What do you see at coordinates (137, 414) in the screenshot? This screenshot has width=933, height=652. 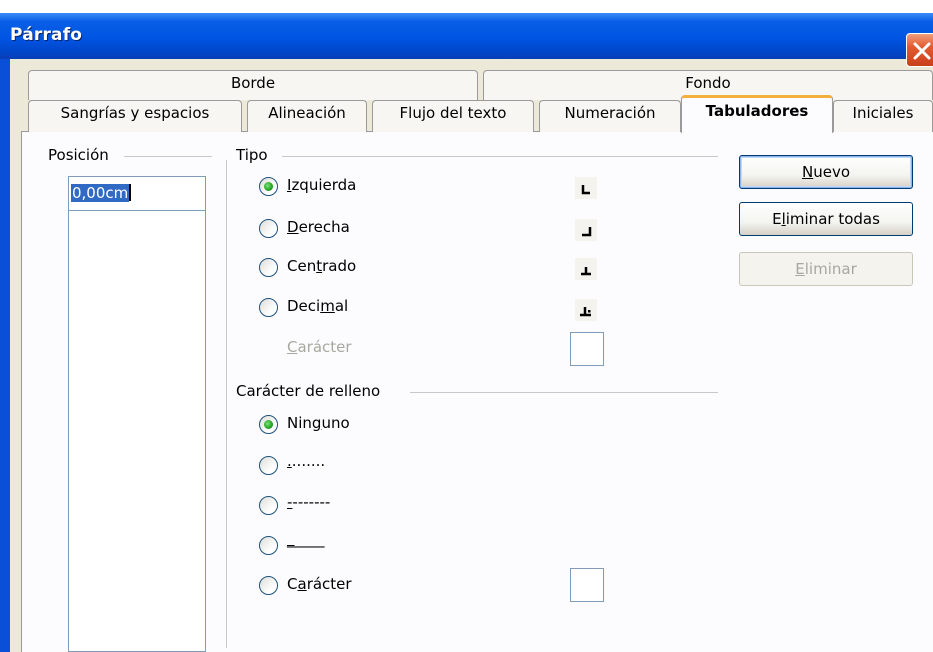 I see `position-list: 0,00cm` at bounding box center [137, 414].